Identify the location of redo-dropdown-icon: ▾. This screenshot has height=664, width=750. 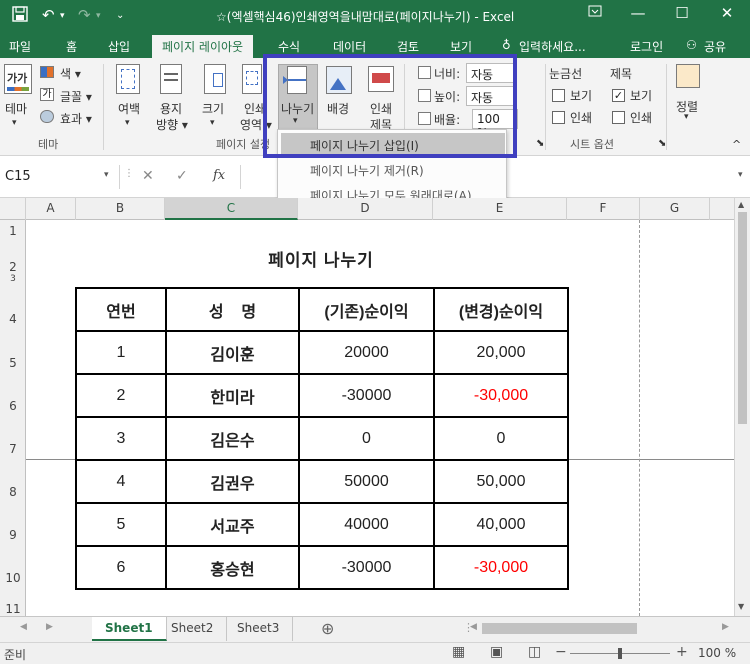
(98, 16).